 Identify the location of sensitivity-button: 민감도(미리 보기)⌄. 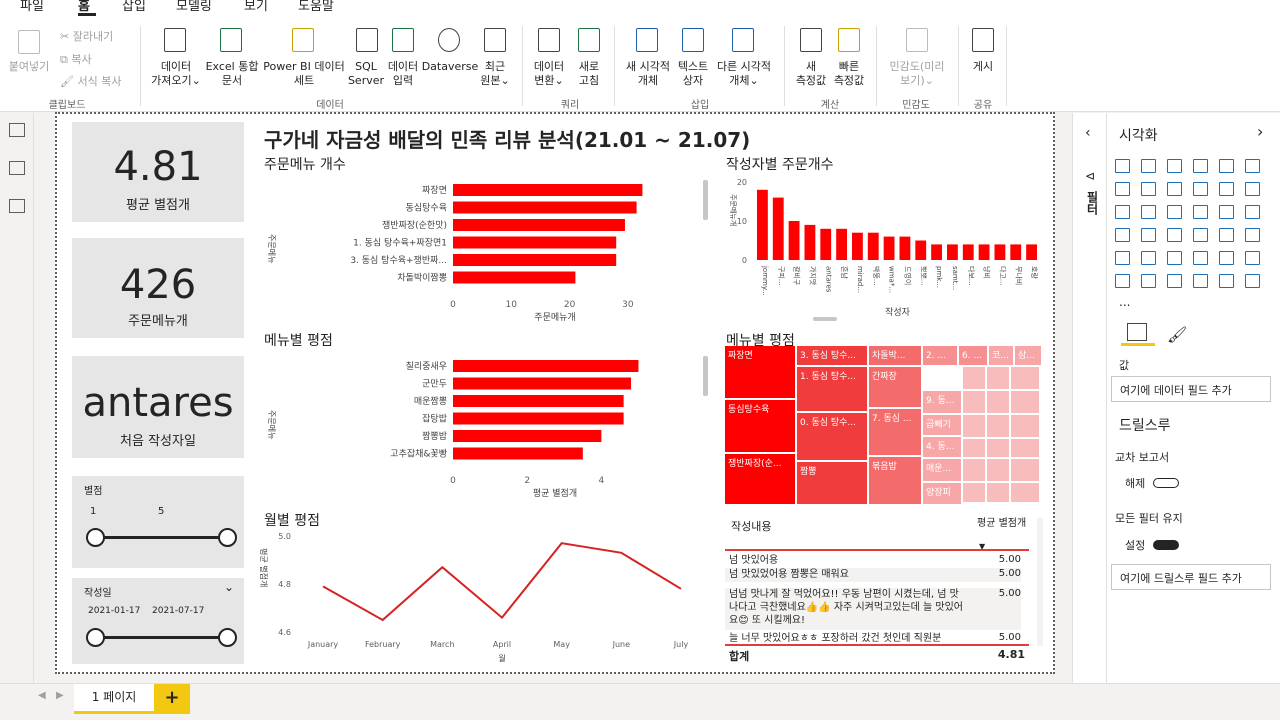
(917, 74).